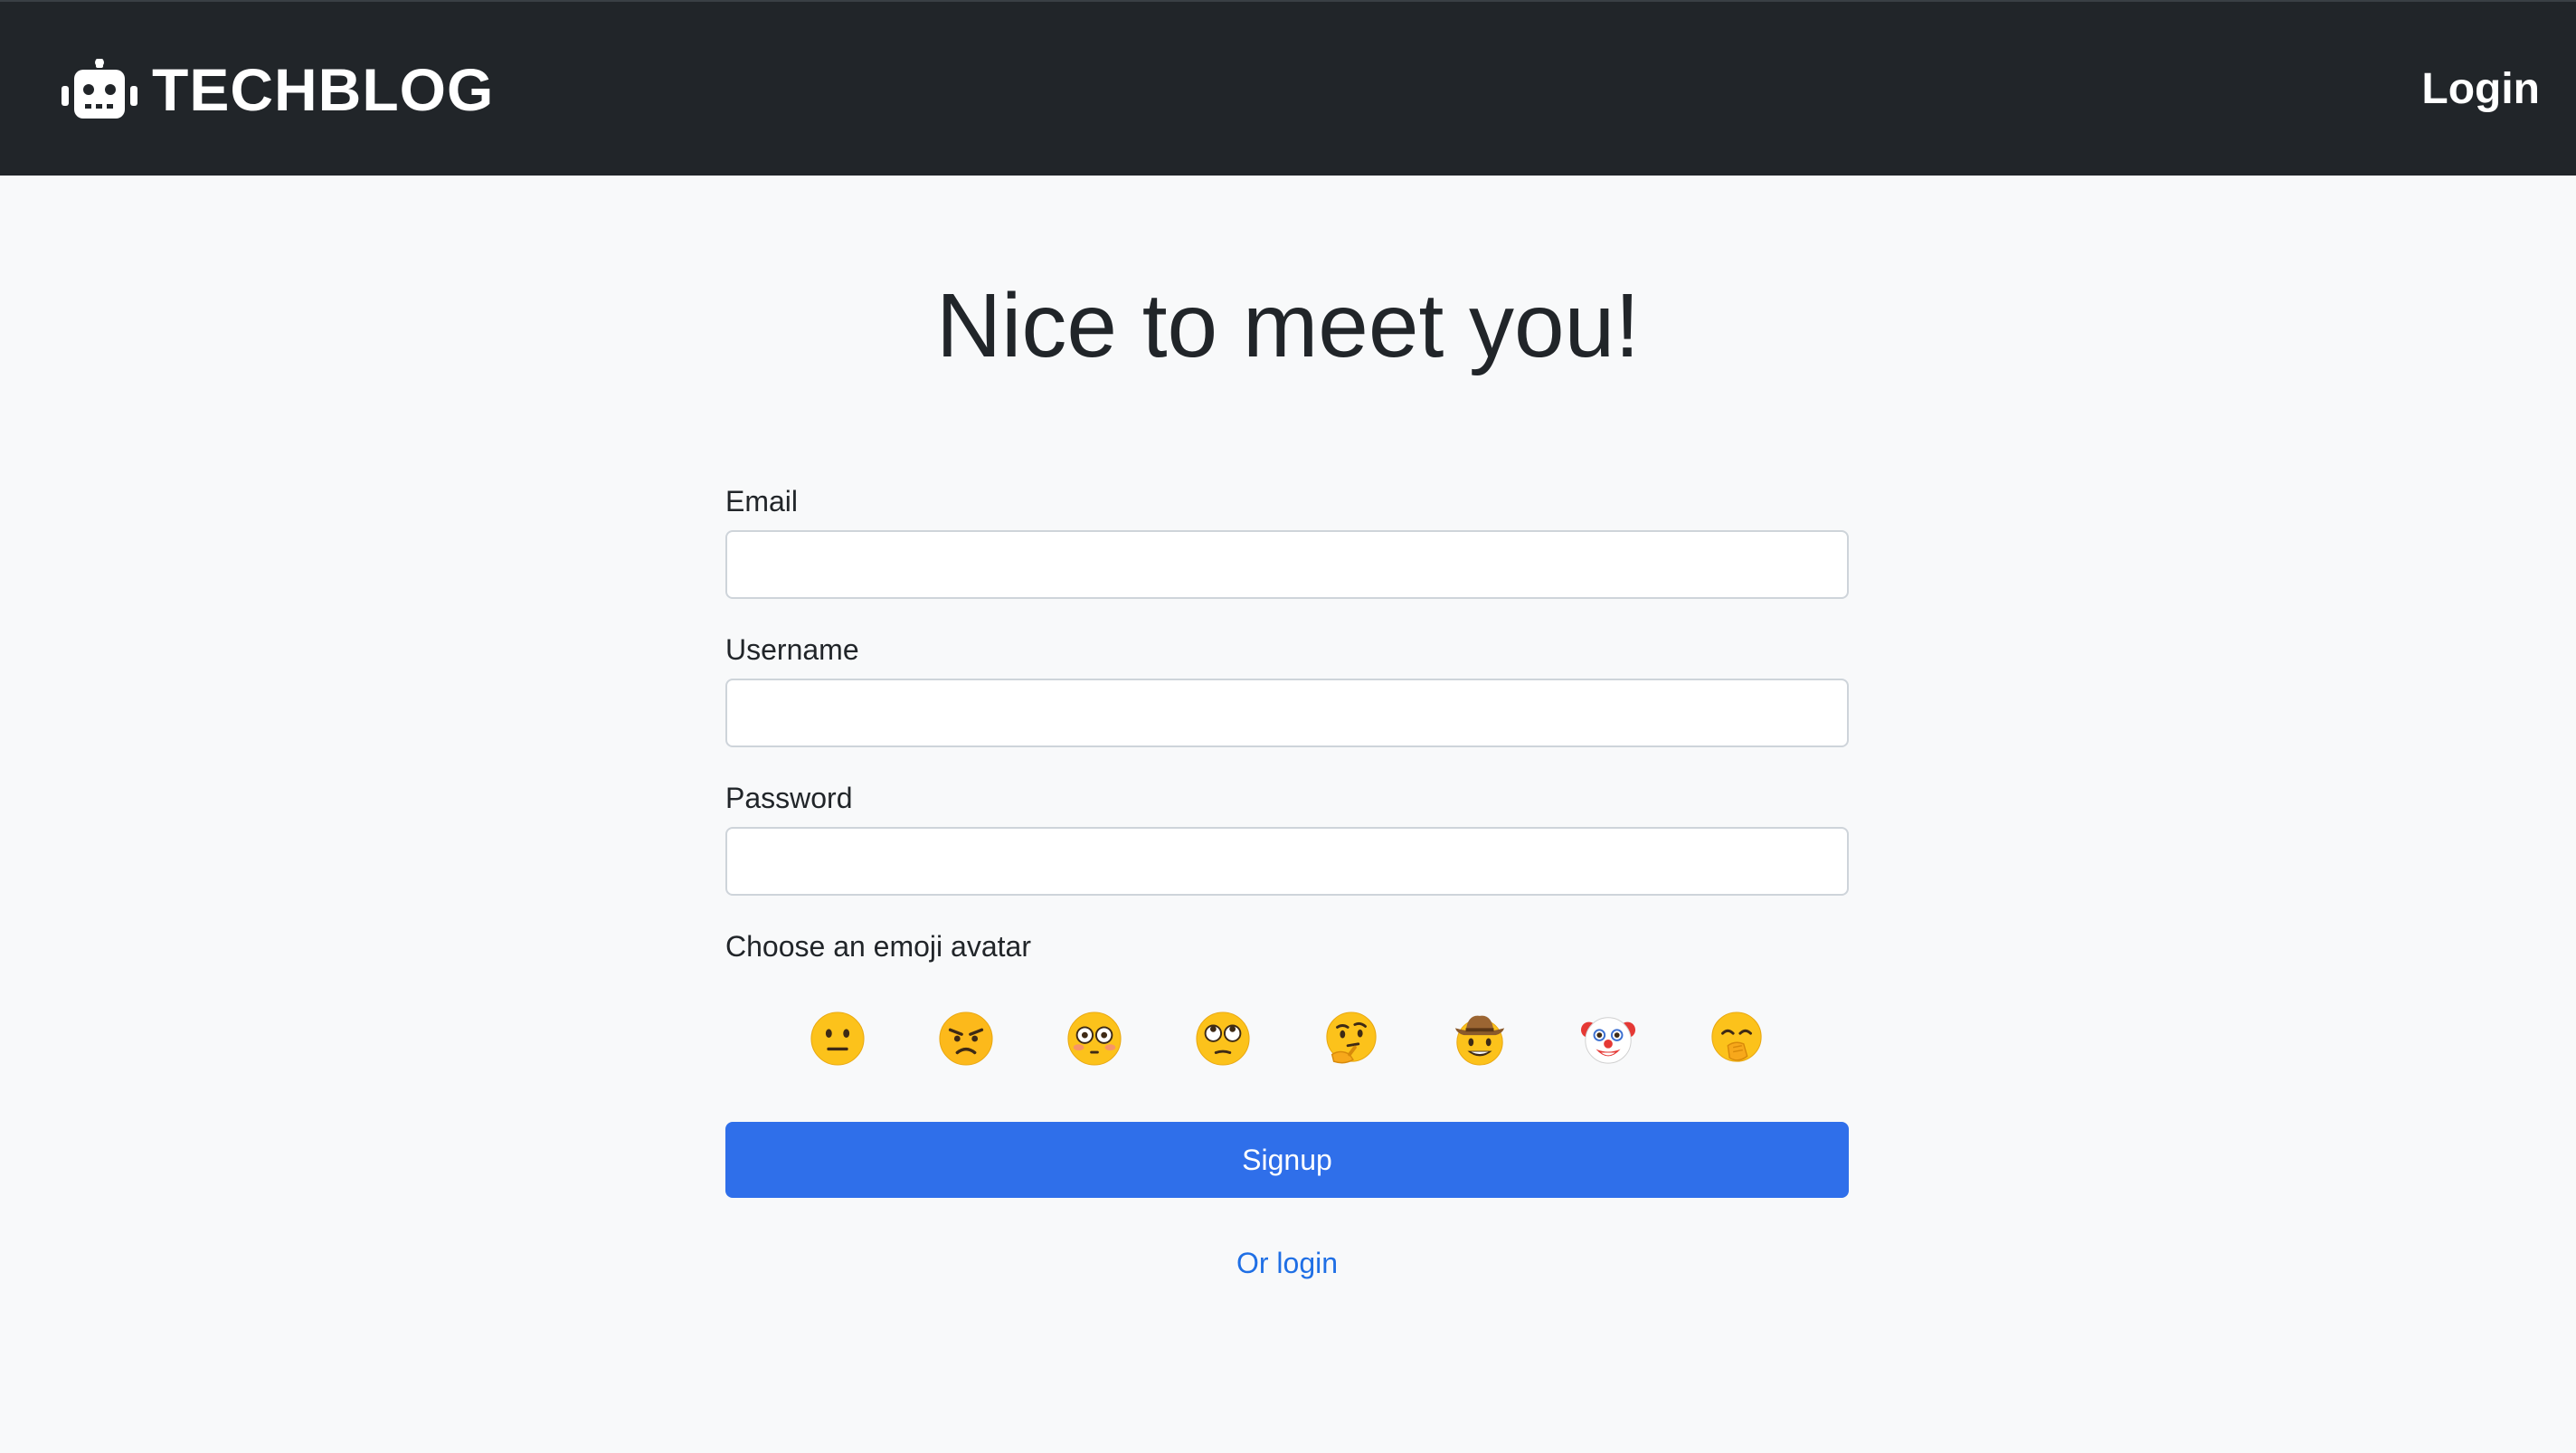 This screenshot has width=2576, height=1453. Describe the element at coordinates (1287, 713) in the screenshot. I see `username-field` at that location.